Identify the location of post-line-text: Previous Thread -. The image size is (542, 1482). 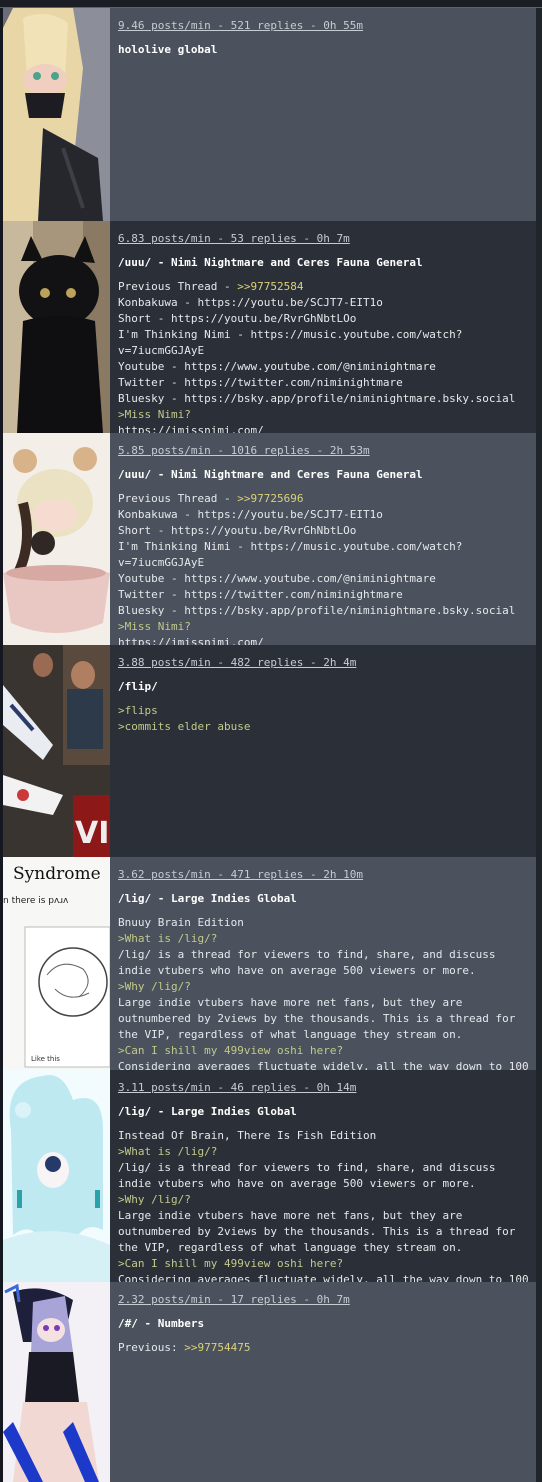
(178, 286).